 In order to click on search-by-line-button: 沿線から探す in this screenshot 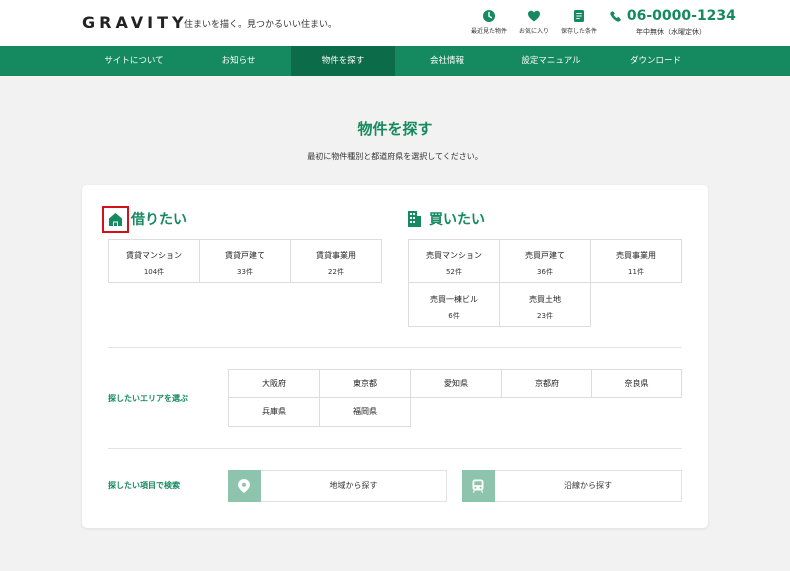, I will do `click(572, 486)`.